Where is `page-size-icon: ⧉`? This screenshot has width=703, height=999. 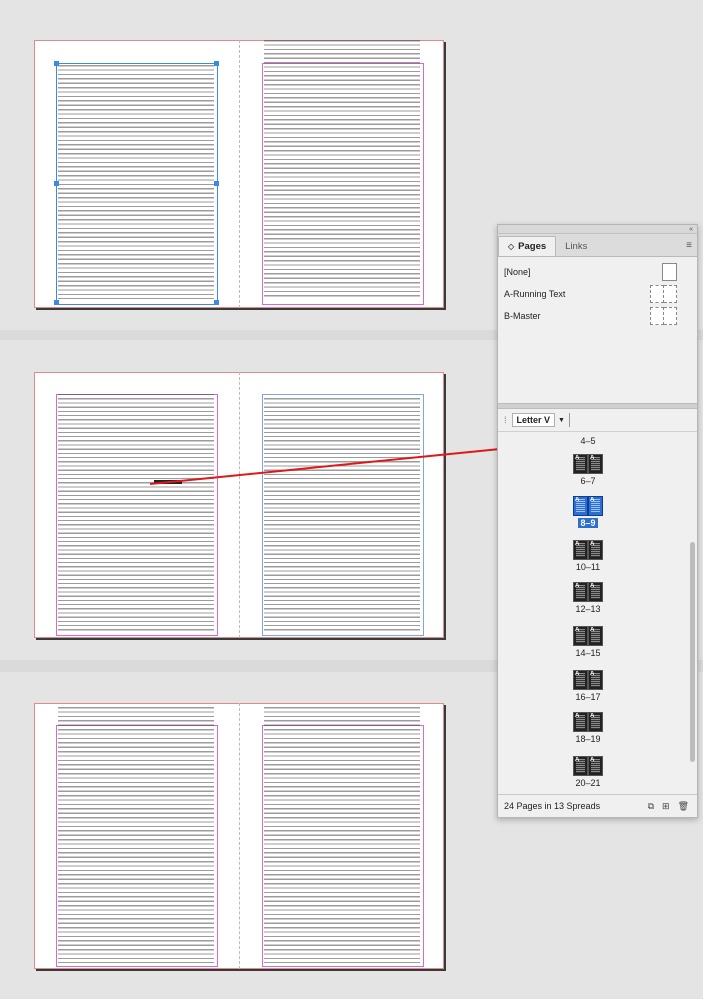 page-size-icon: ⧉ is located at coordinates (651, 806).